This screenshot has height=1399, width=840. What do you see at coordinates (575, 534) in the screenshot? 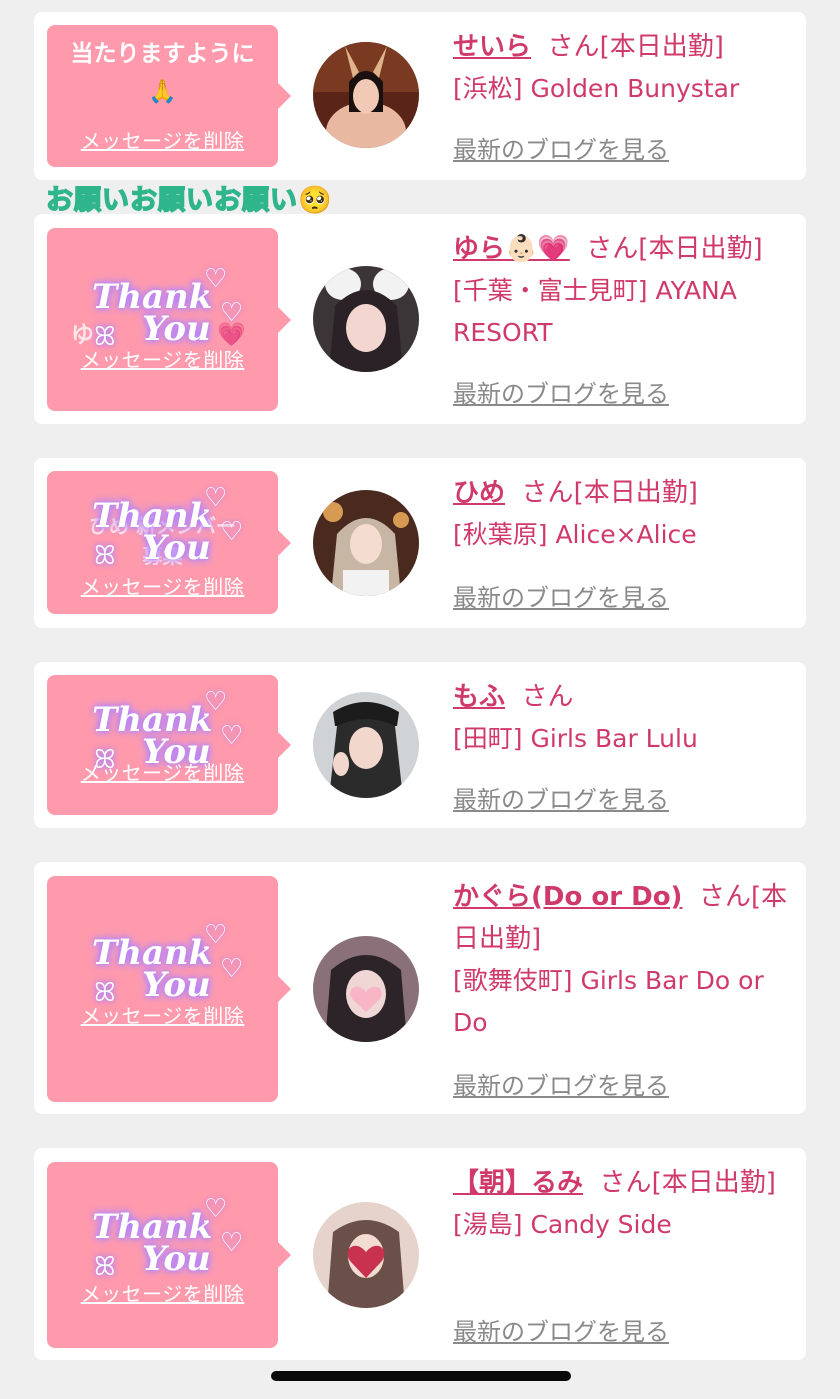
I see `shop-location: [秋葉原] Alice×Alice` at bounding box center [575, 534].